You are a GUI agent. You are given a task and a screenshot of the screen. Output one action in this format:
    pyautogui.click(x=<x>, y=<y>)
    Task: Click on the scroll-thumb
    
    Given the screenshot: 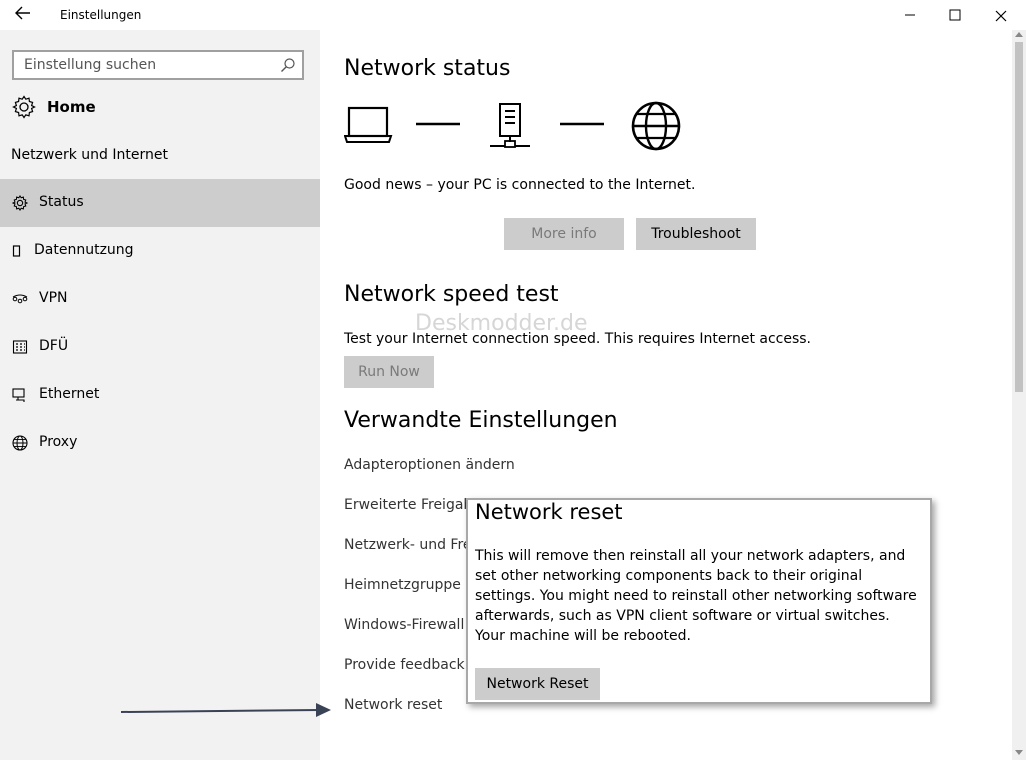 What is the action you would take?
    pyautogui.click(x=1019, y=217)
    